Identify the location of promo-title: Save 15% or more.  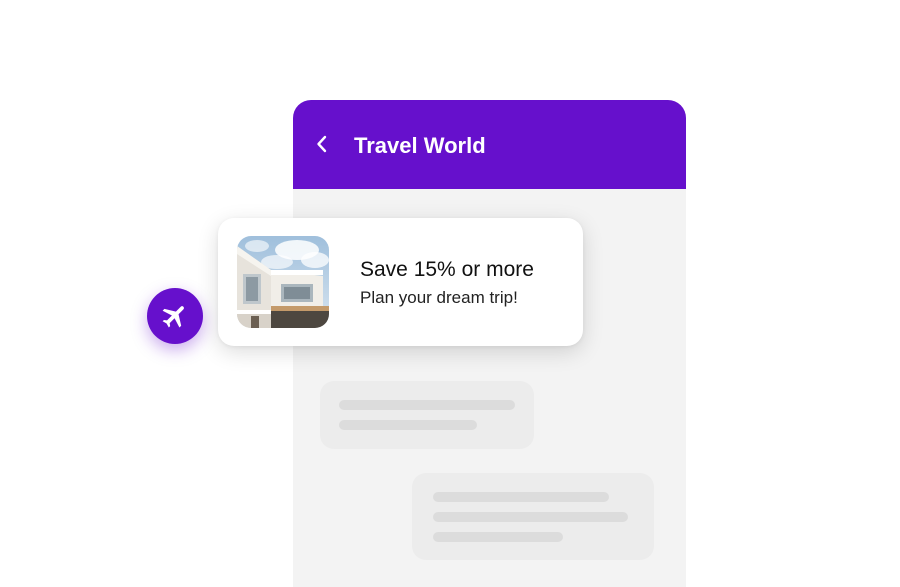
(447, 269).